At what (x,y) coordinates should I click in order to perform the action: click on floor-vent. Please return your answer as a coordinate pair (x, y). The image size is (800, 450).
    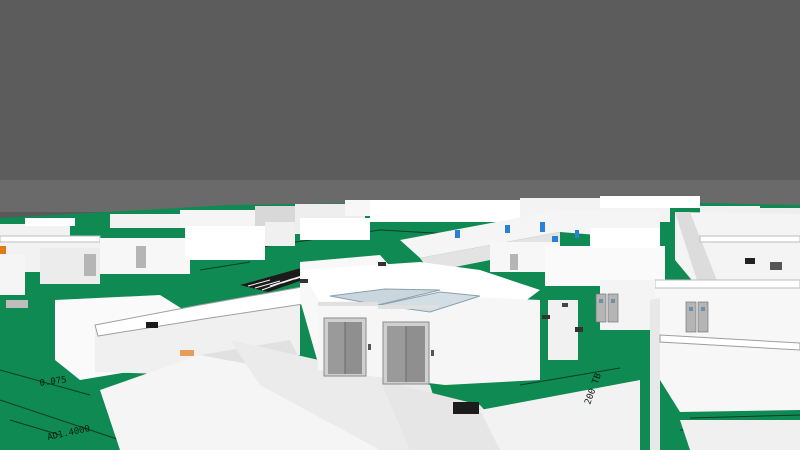
    Looking at the image, I should click on (466, 408).